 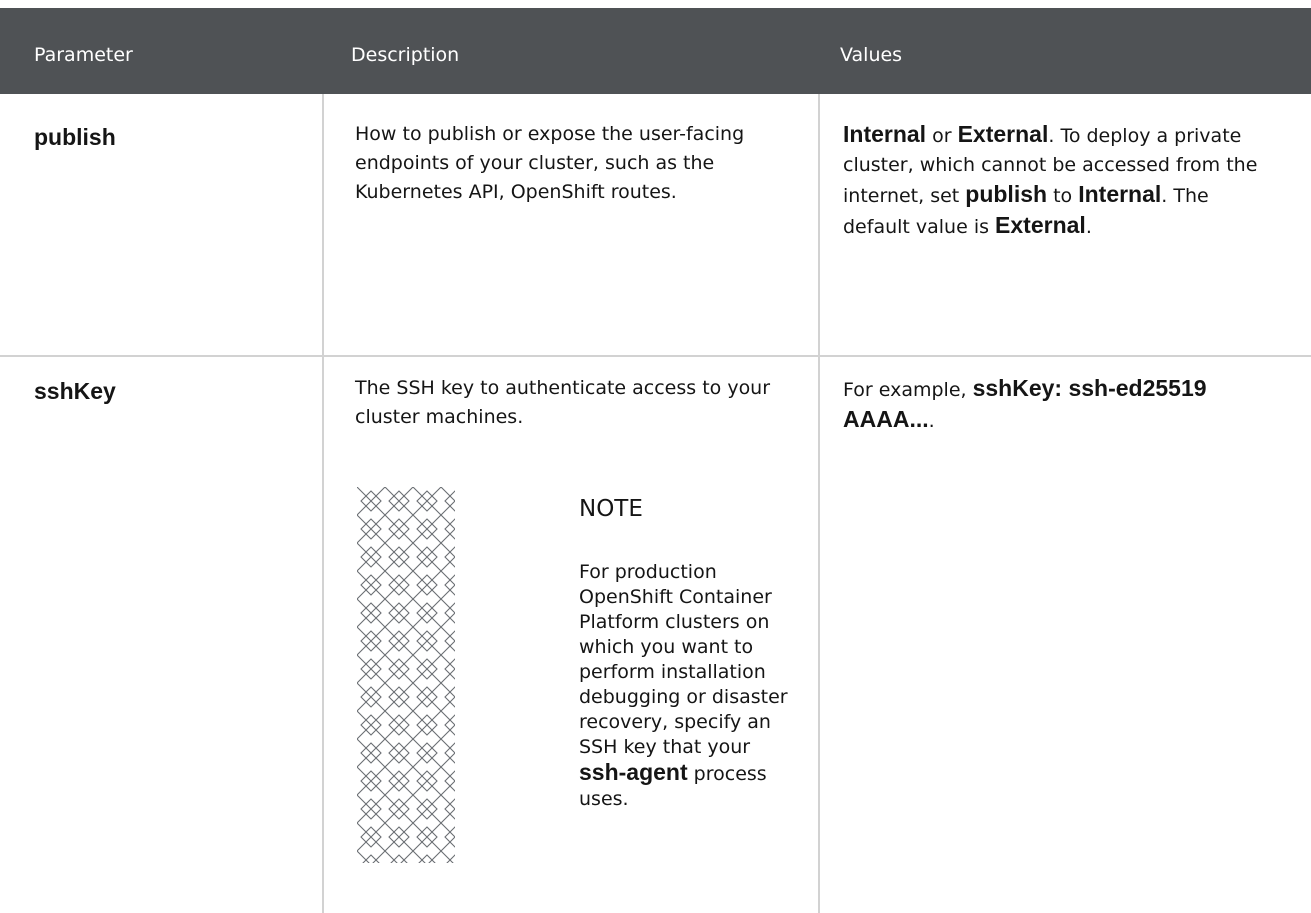 What do you see at coordinates (655, 356) in the screenshot?
I see `row-divider` at bounding box center [655, 356].